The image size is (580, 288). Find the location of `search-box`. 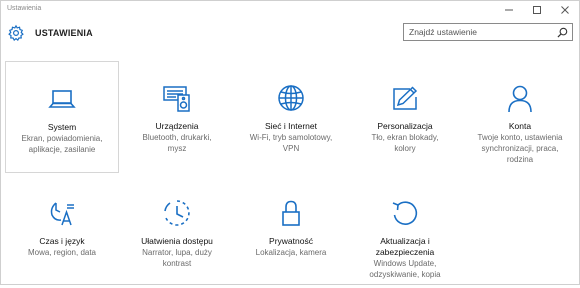

search-box is located at coordinates (488, 32).